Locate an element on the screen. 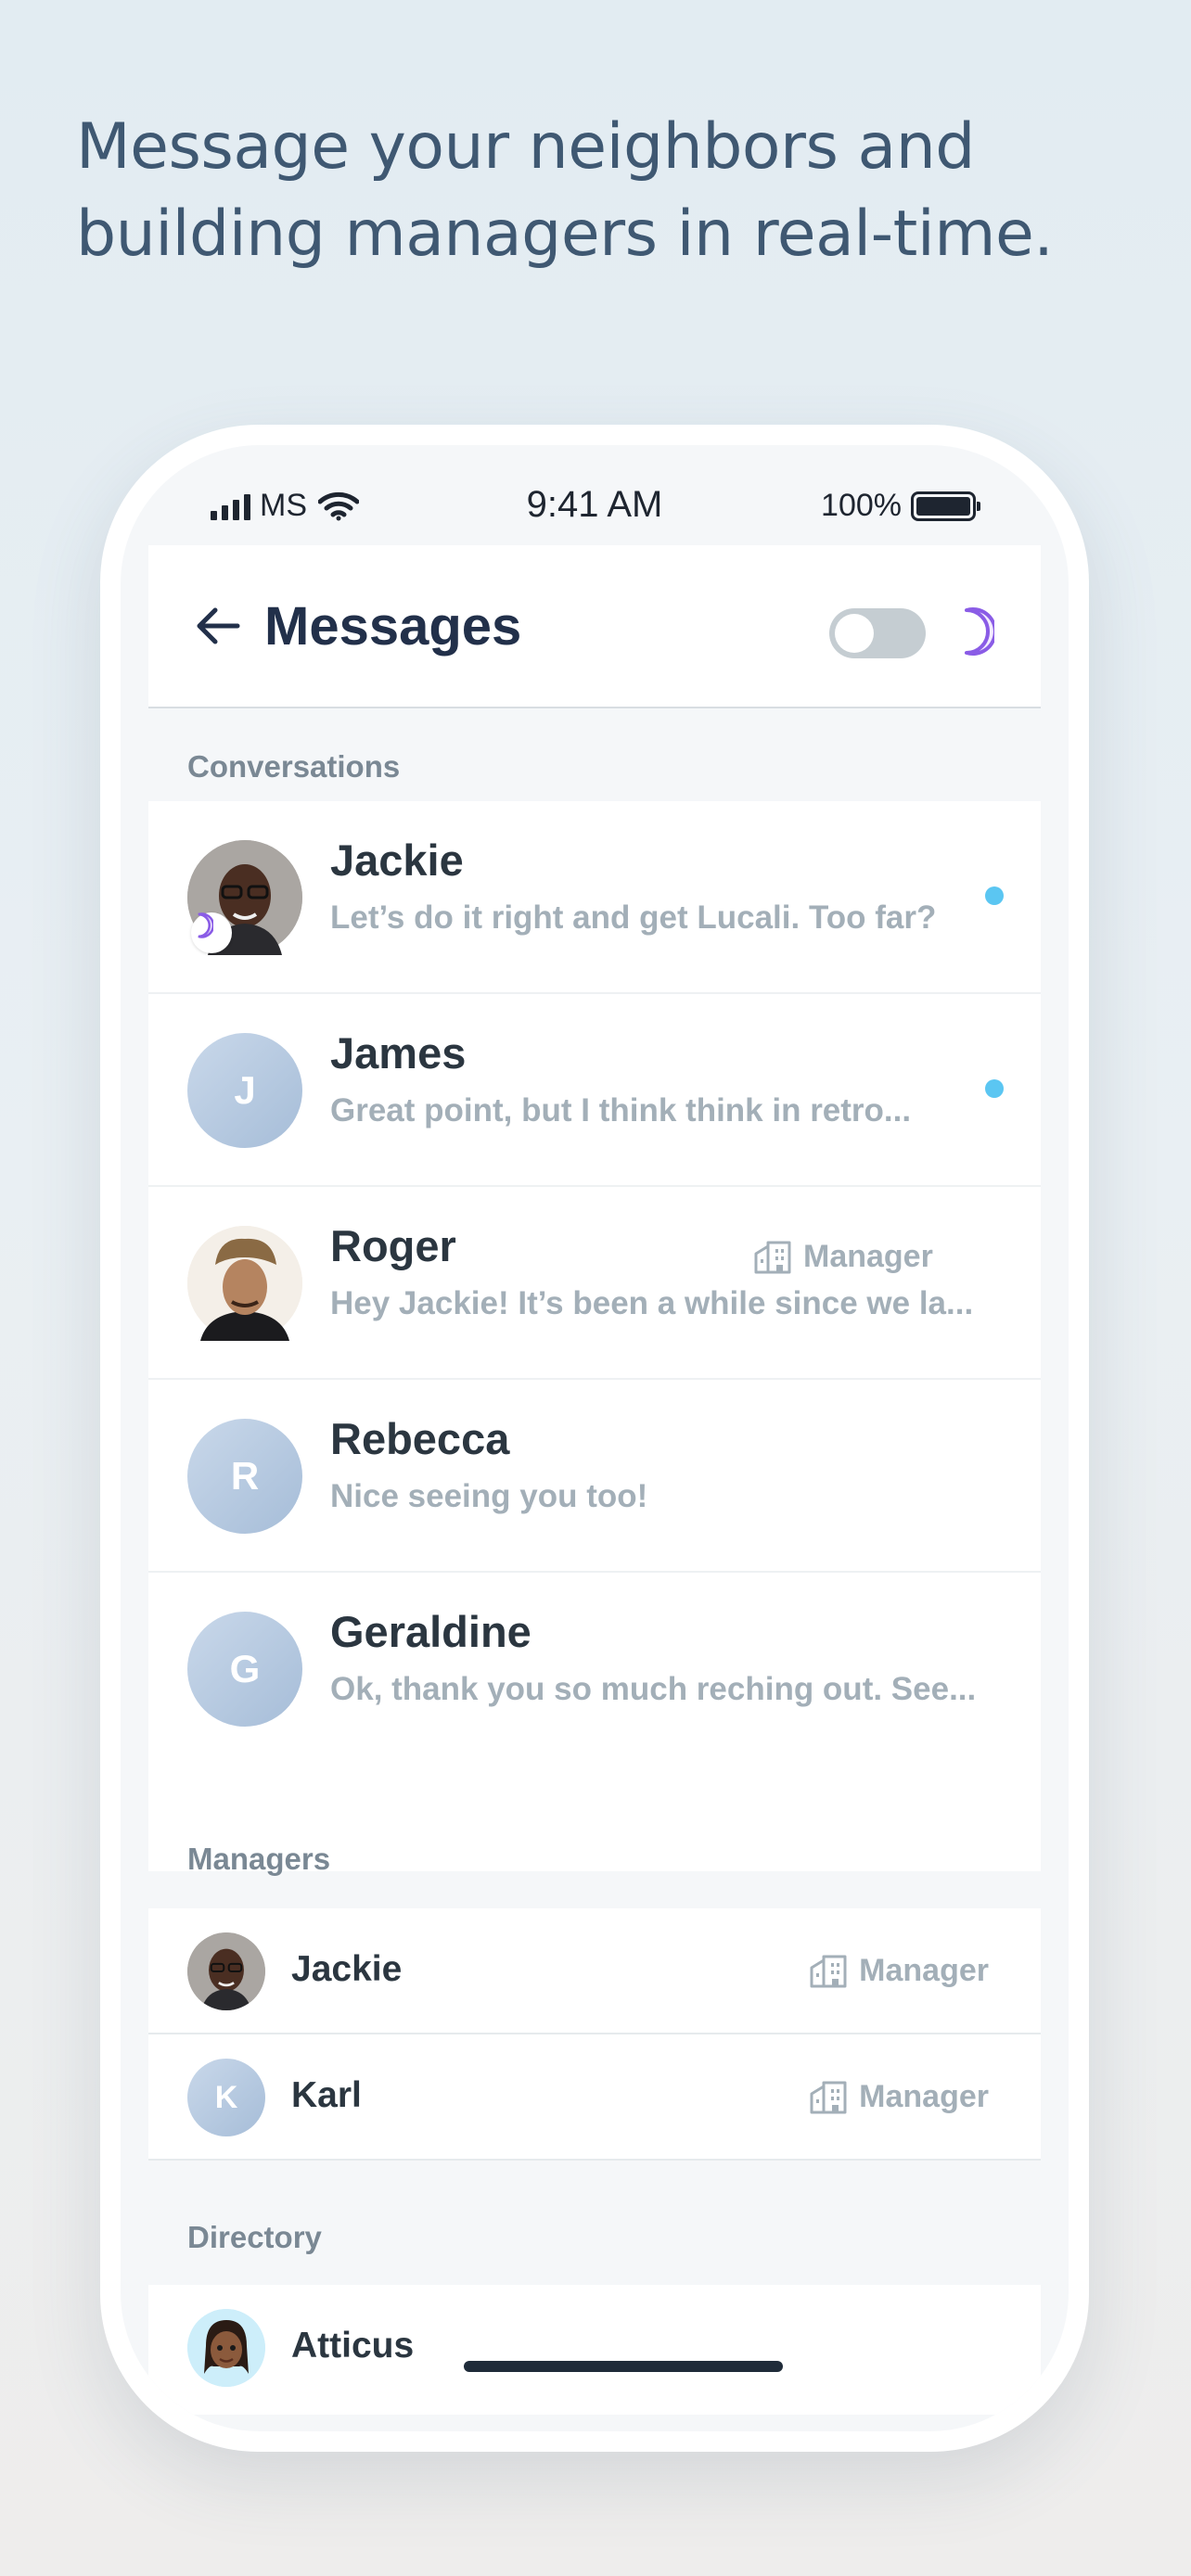 The width and height of the screenshot is (1191, 2576). toggle-knob is located at coordinates (855, 633).